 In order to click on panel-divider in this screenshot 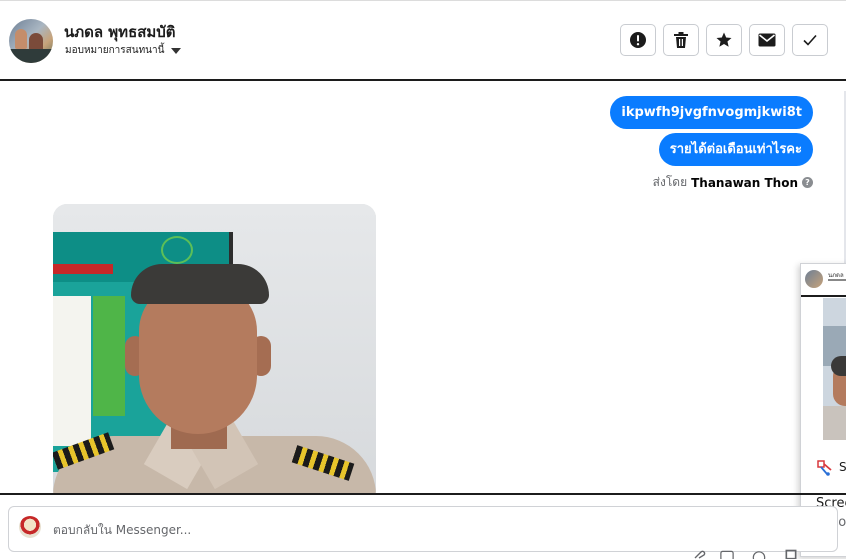, I will do `click(823, 296)`.